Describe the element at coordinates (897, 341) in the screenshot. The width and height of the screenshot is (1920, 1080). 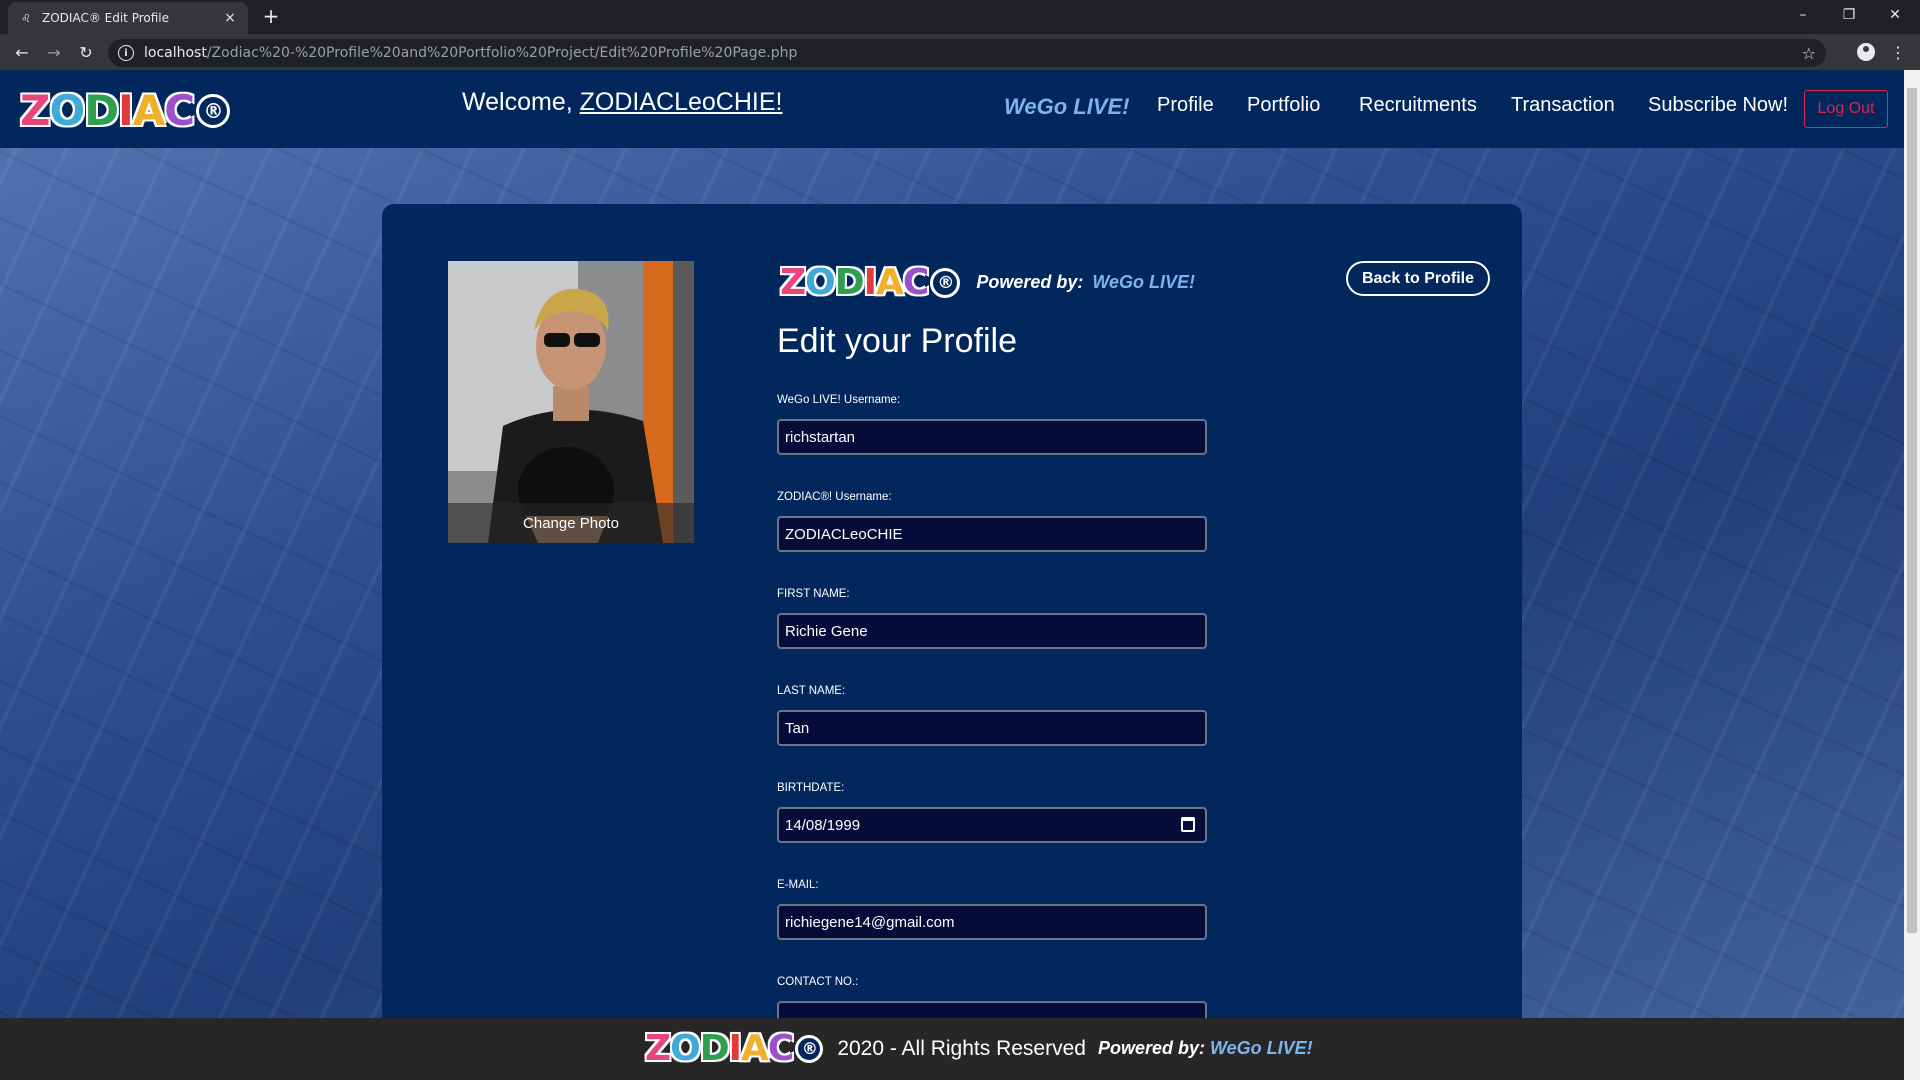
I see `page-title: Edit your Profile` at that location.